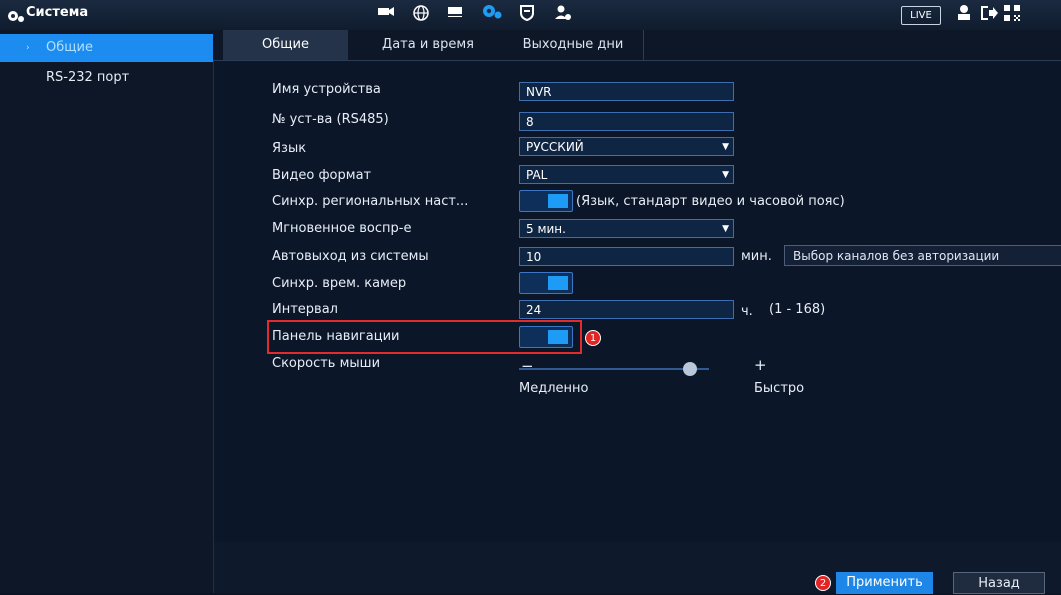 The width and height of the screenshot is (1061, 595). What do you see at coordinates (626, 146) in the screenshot?
I see `language-select: РУССКИЙ ▼` at bounding box center [626, 146].